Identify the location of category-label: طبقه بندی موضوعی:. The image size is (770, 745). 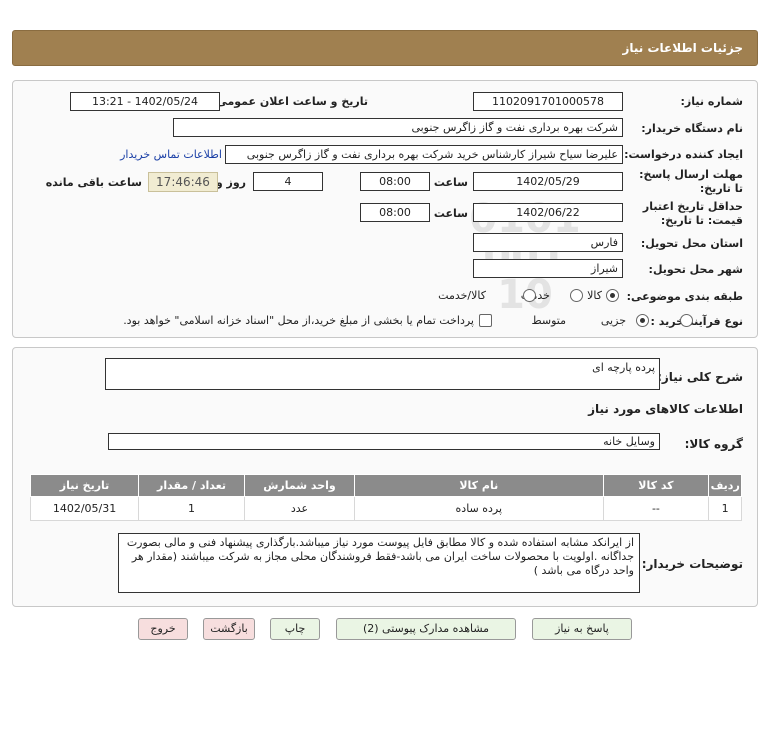
(684, 296).